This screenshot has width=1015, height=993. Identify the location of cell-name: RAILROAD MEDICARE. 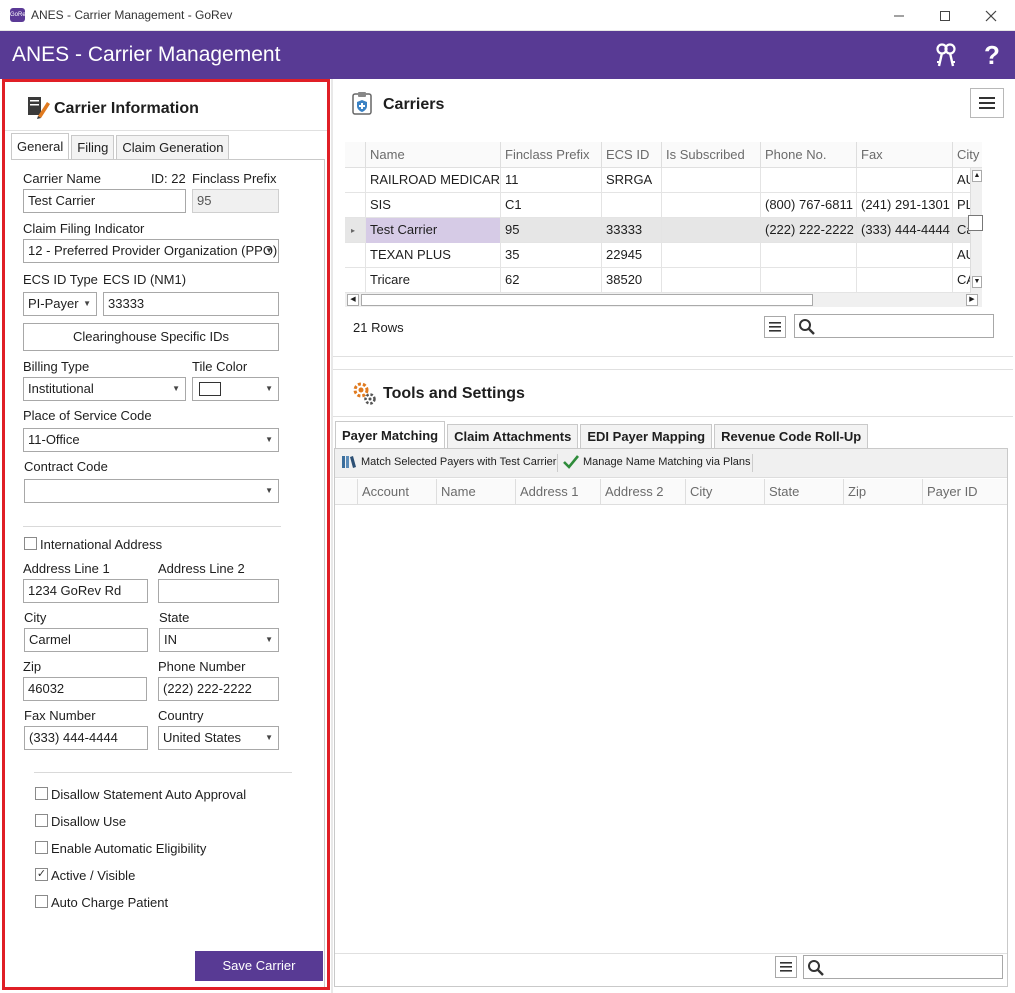
(432, 180).